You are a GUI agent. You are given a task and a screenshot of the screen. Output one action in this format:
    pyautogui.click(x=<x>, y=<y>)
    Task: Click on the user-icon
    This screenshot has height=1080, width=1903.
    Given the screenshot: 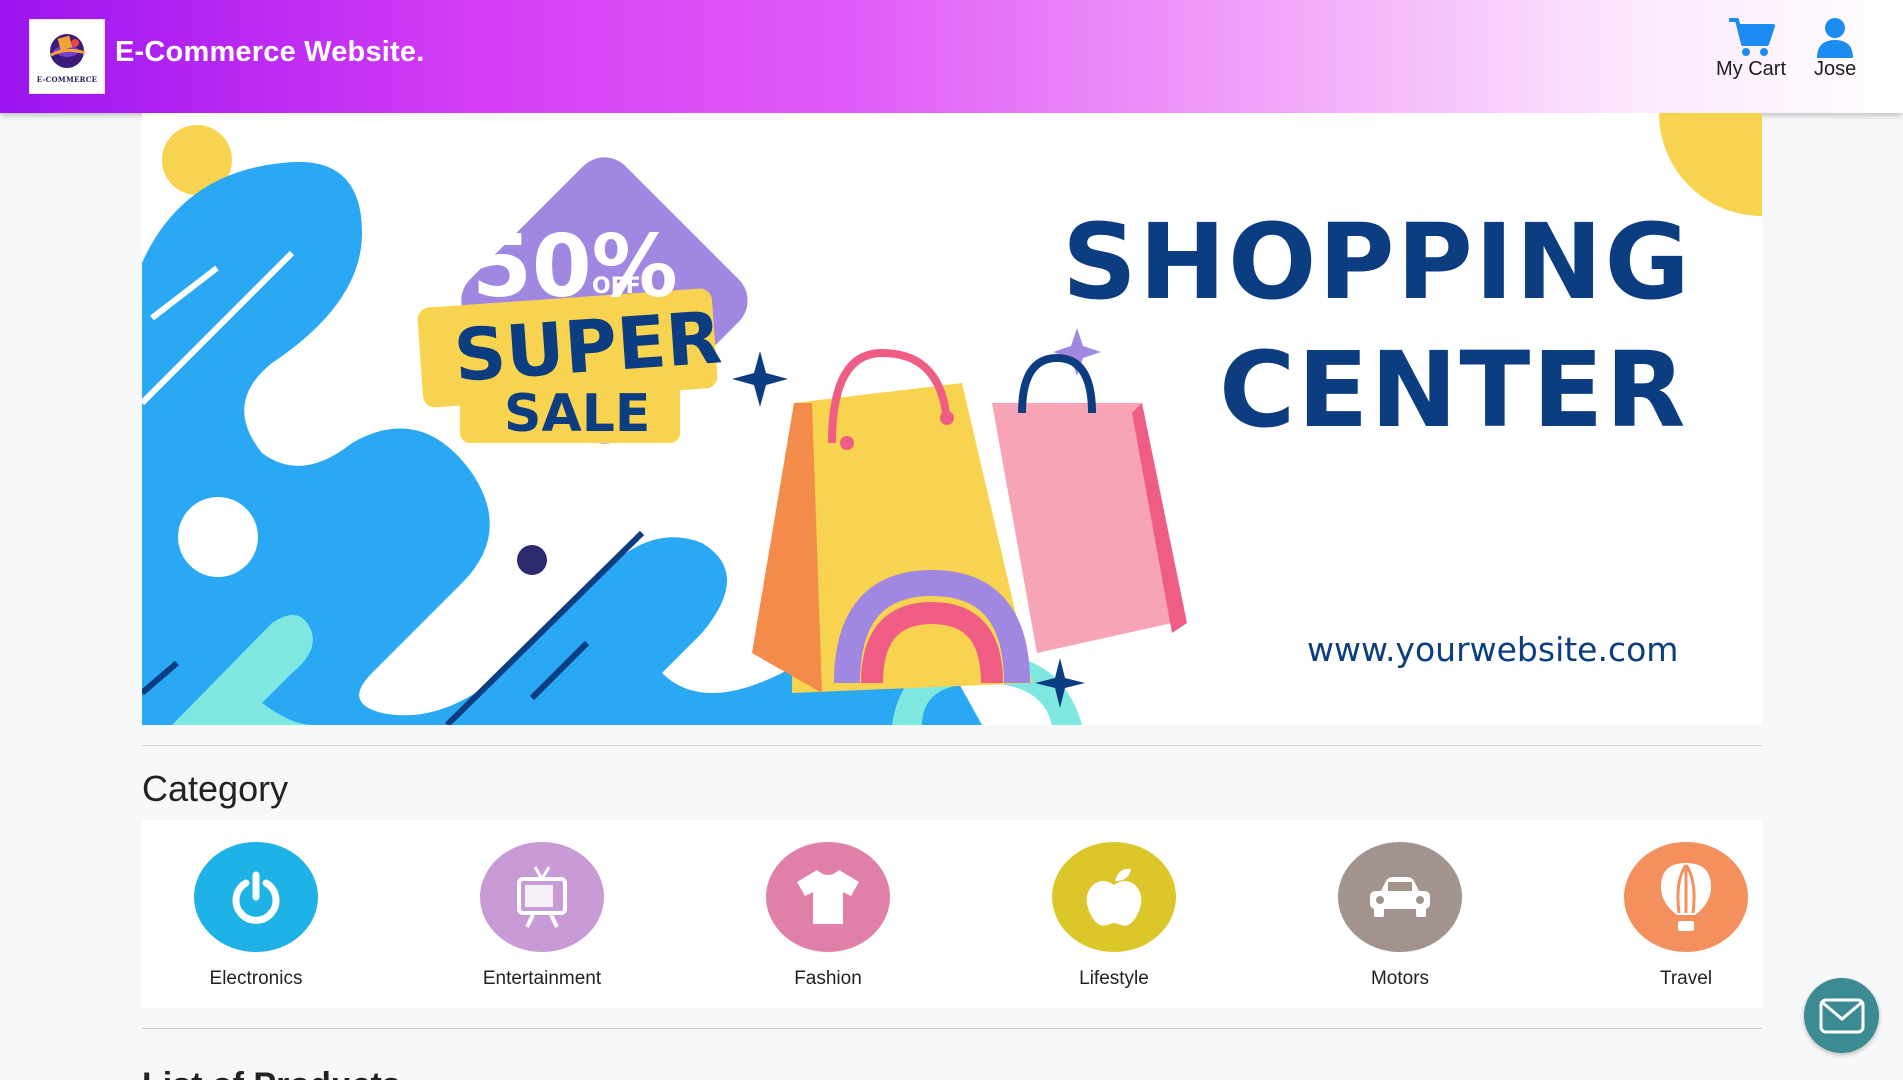 What is the action you would take?
    pyautogui.click(x=1835, y=38)
    